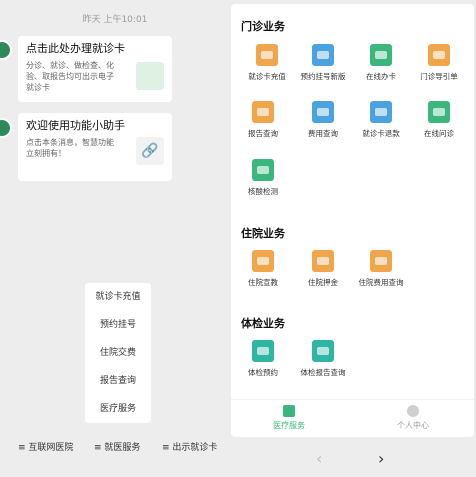 The height and width of the screenshot is (477, 476). What do you see at coordinates (319, 458) in the screenshot?
I see `back-arrow-icon: ‹` at bounding box center [319, 458].